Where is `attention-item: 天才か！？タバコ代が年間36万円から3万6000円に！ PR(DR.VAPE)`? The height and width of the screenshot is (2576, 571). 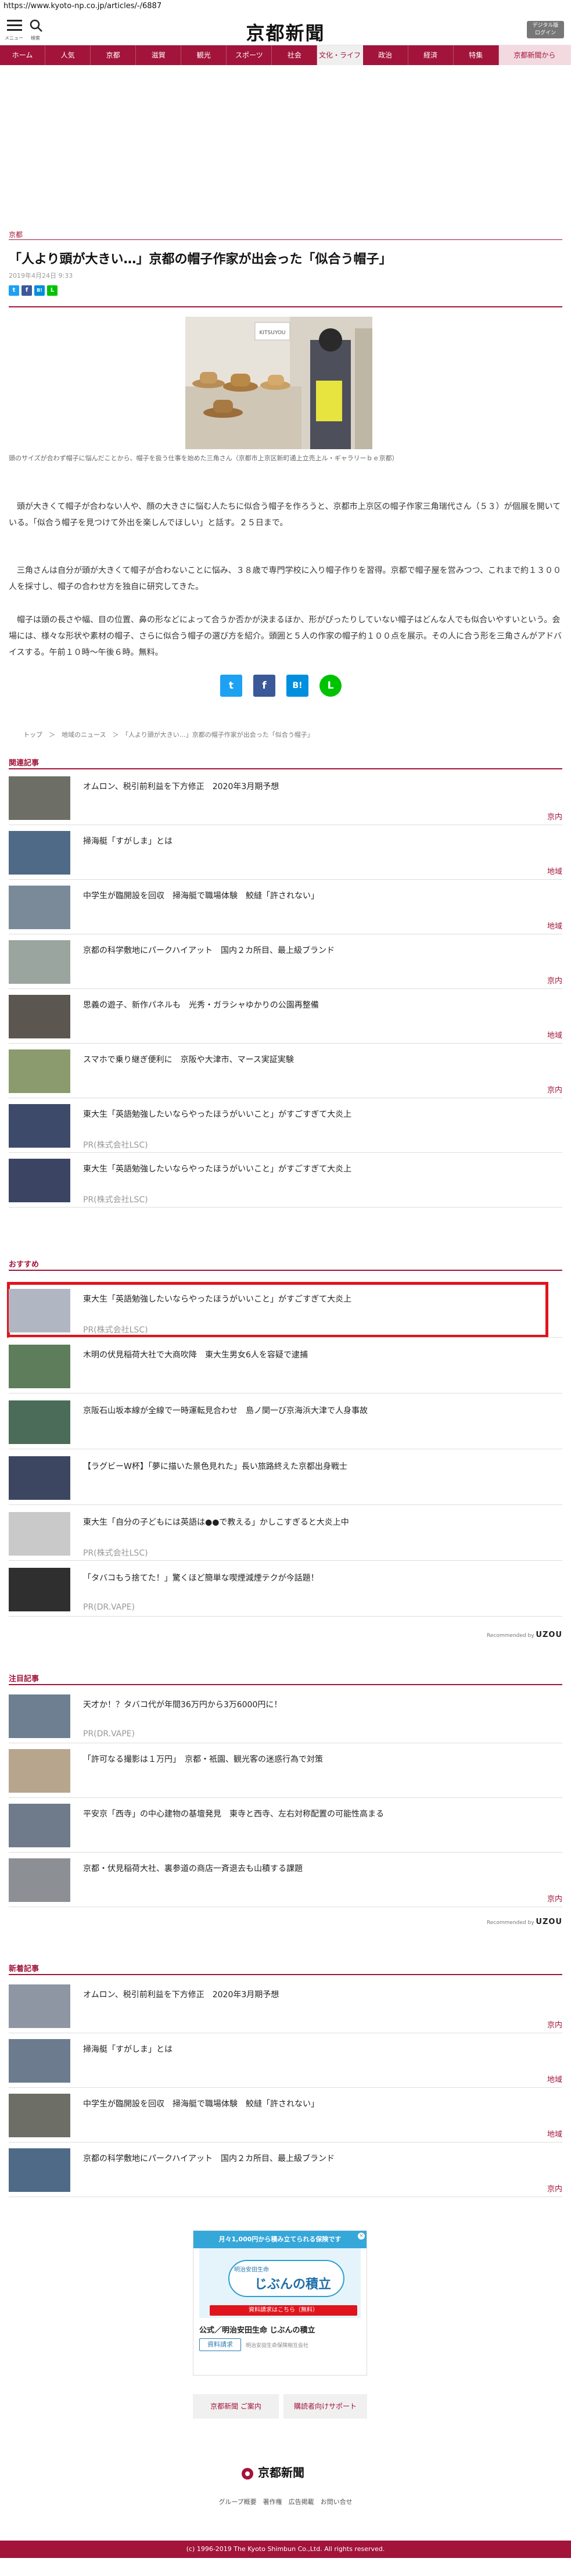
attention-item: 天才か！？タバコ代が年間36万円から3万6000円に！ PR(DR.VAPE) is located at coordinates (285, 1716).